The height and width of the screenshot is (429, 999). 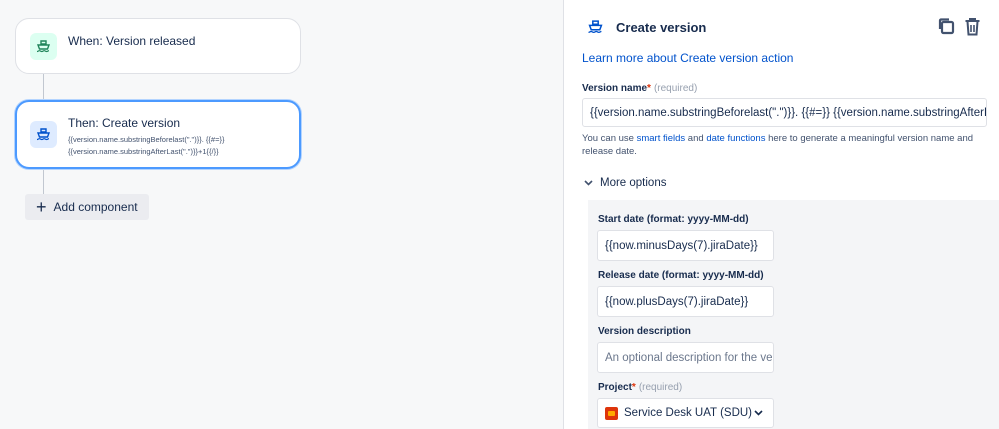 What do you see at coordinates (735, 138) in the screenshot?
I see `date-functions-link: date functions` at bounding box center [735, 138].